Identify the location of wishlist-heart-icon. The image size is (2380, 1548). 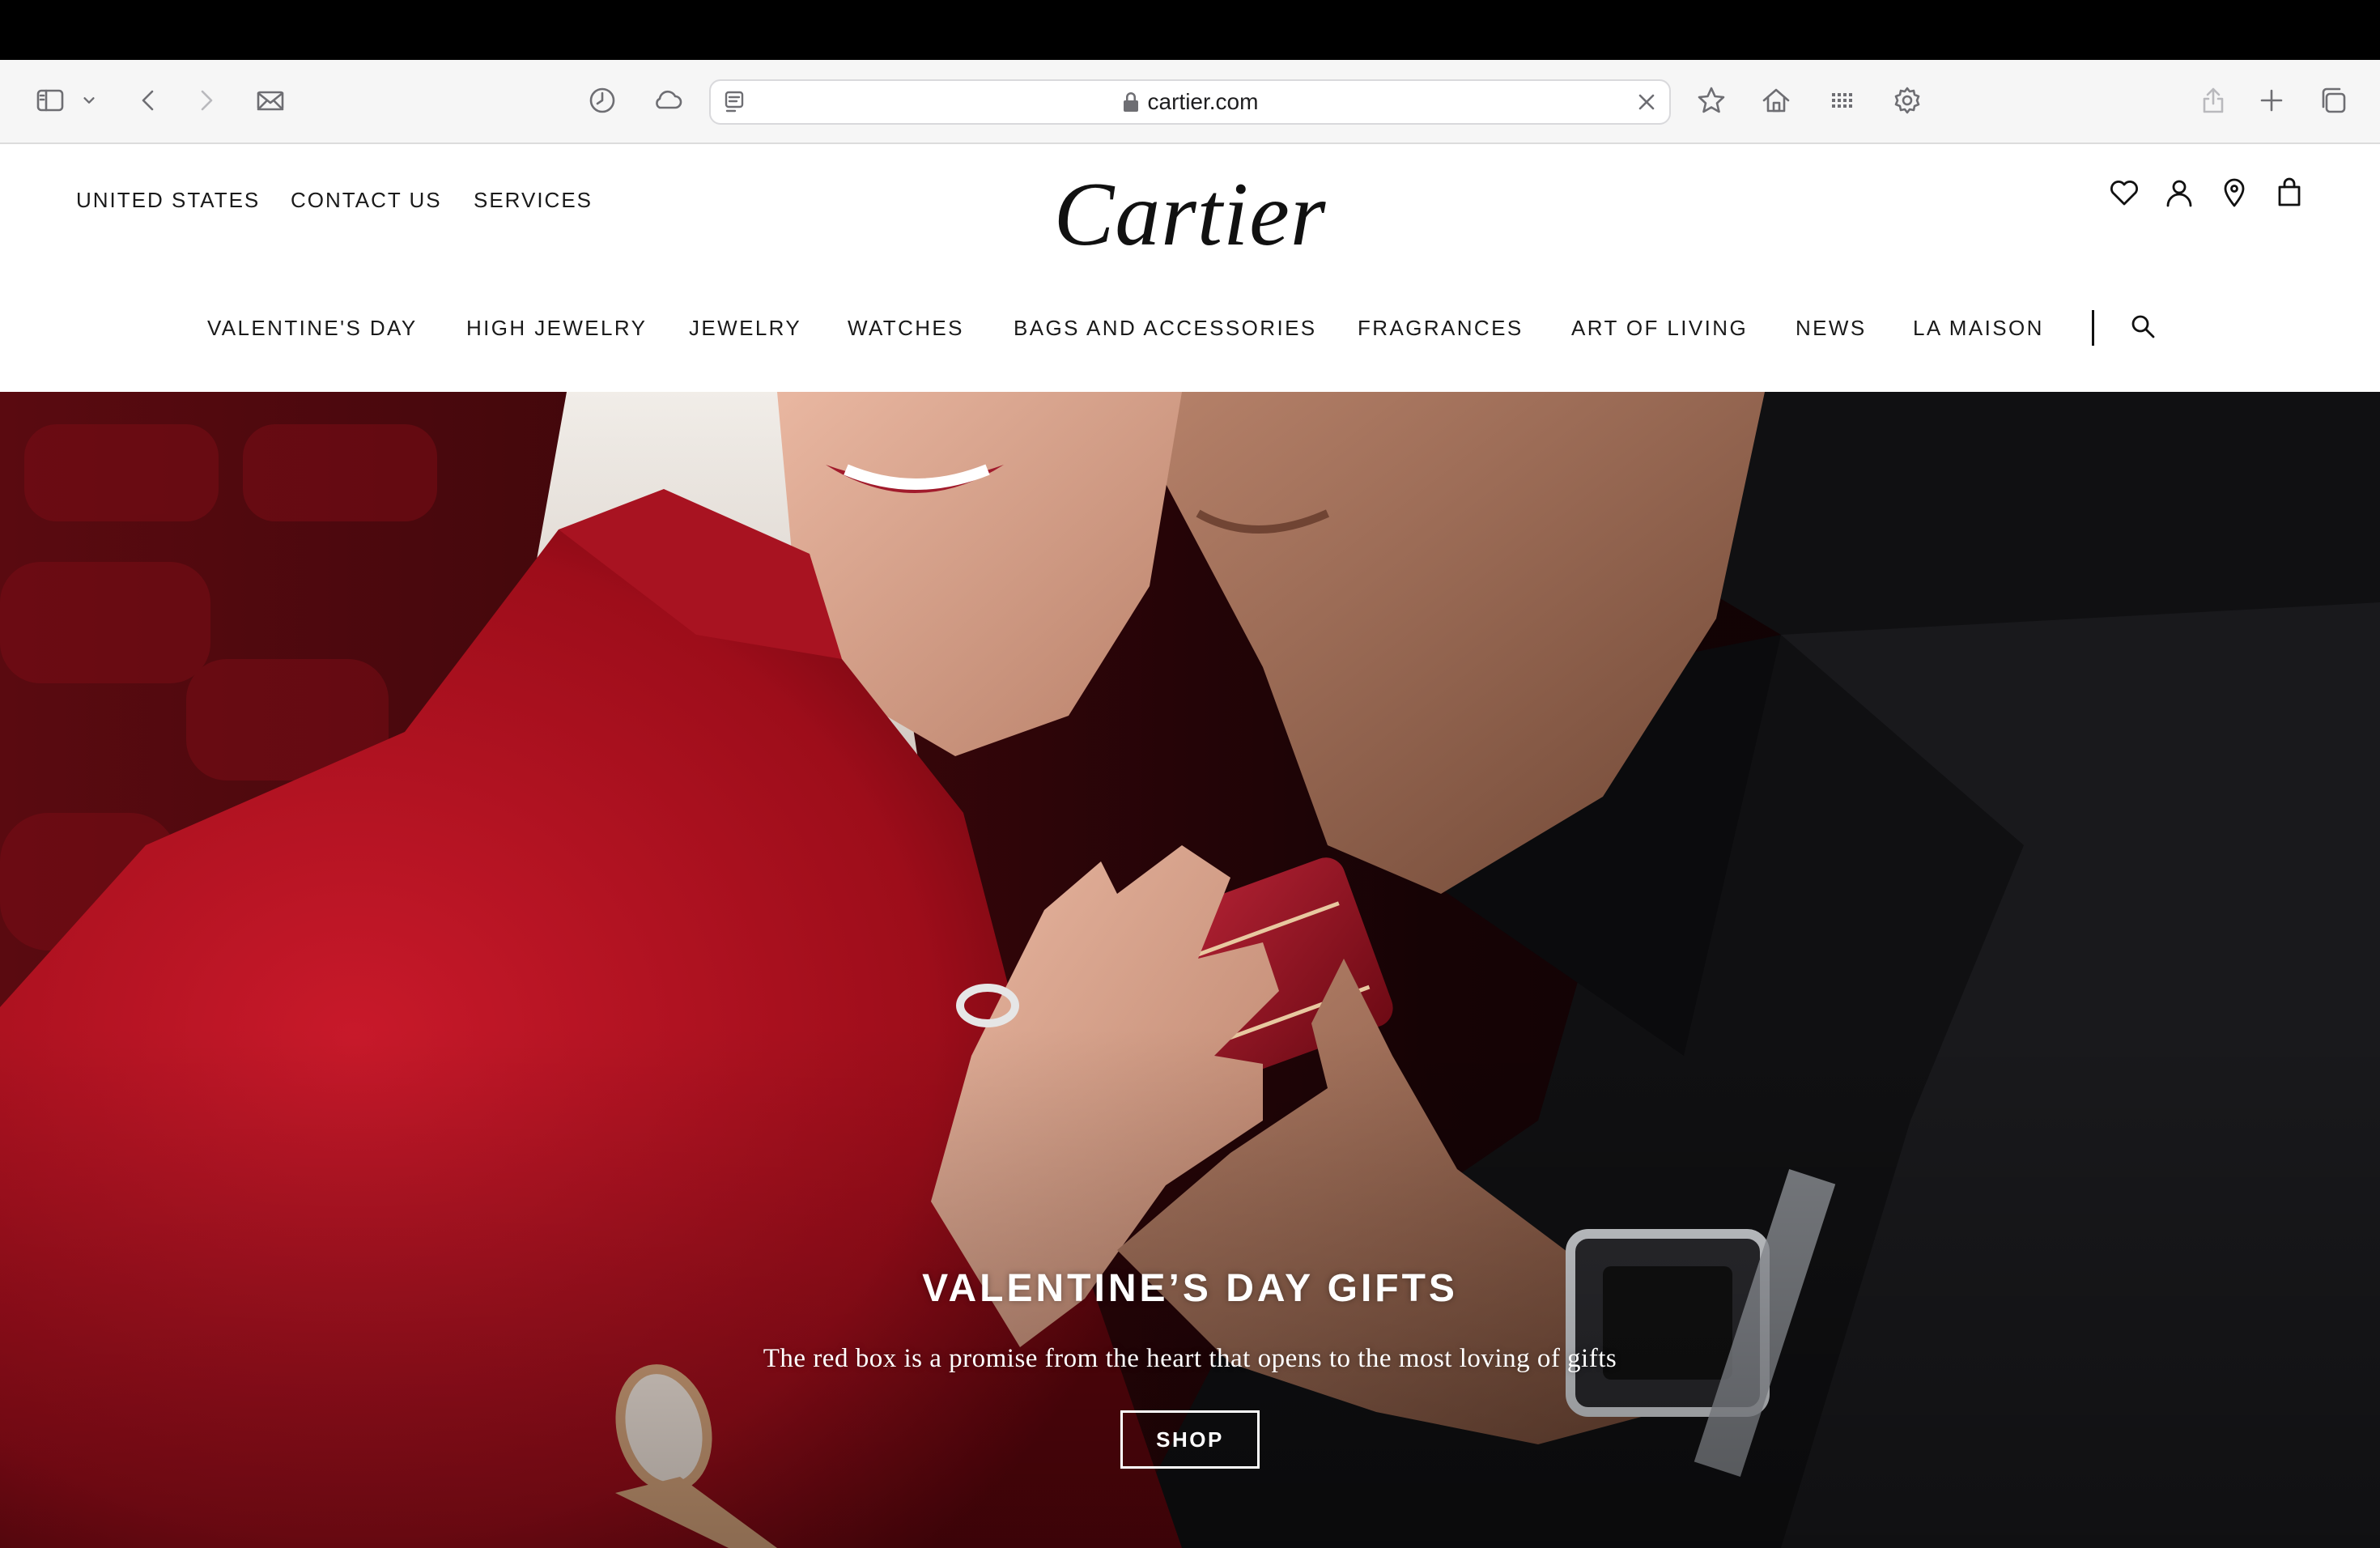
(2127, 195).